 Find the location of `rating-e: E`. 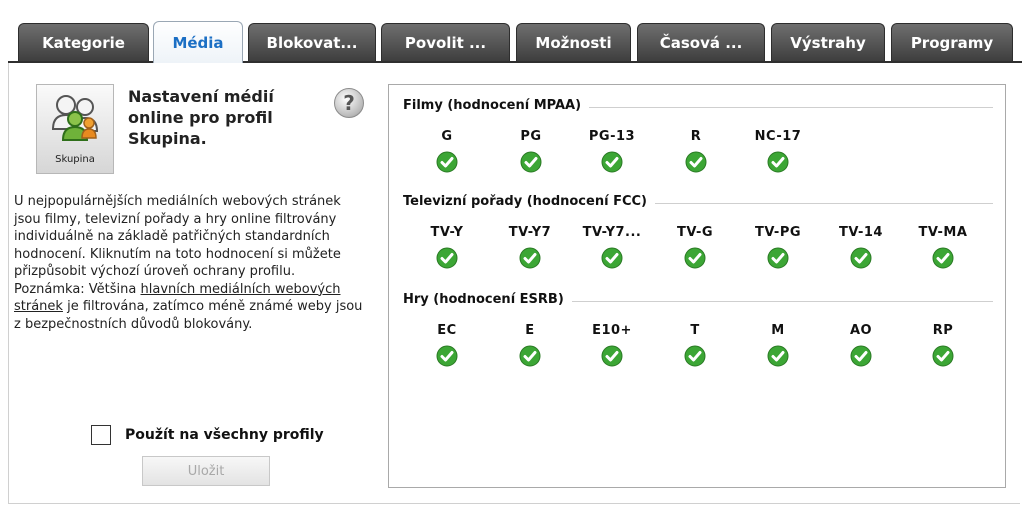

rating-e: E is located at coordinates (530, 345).